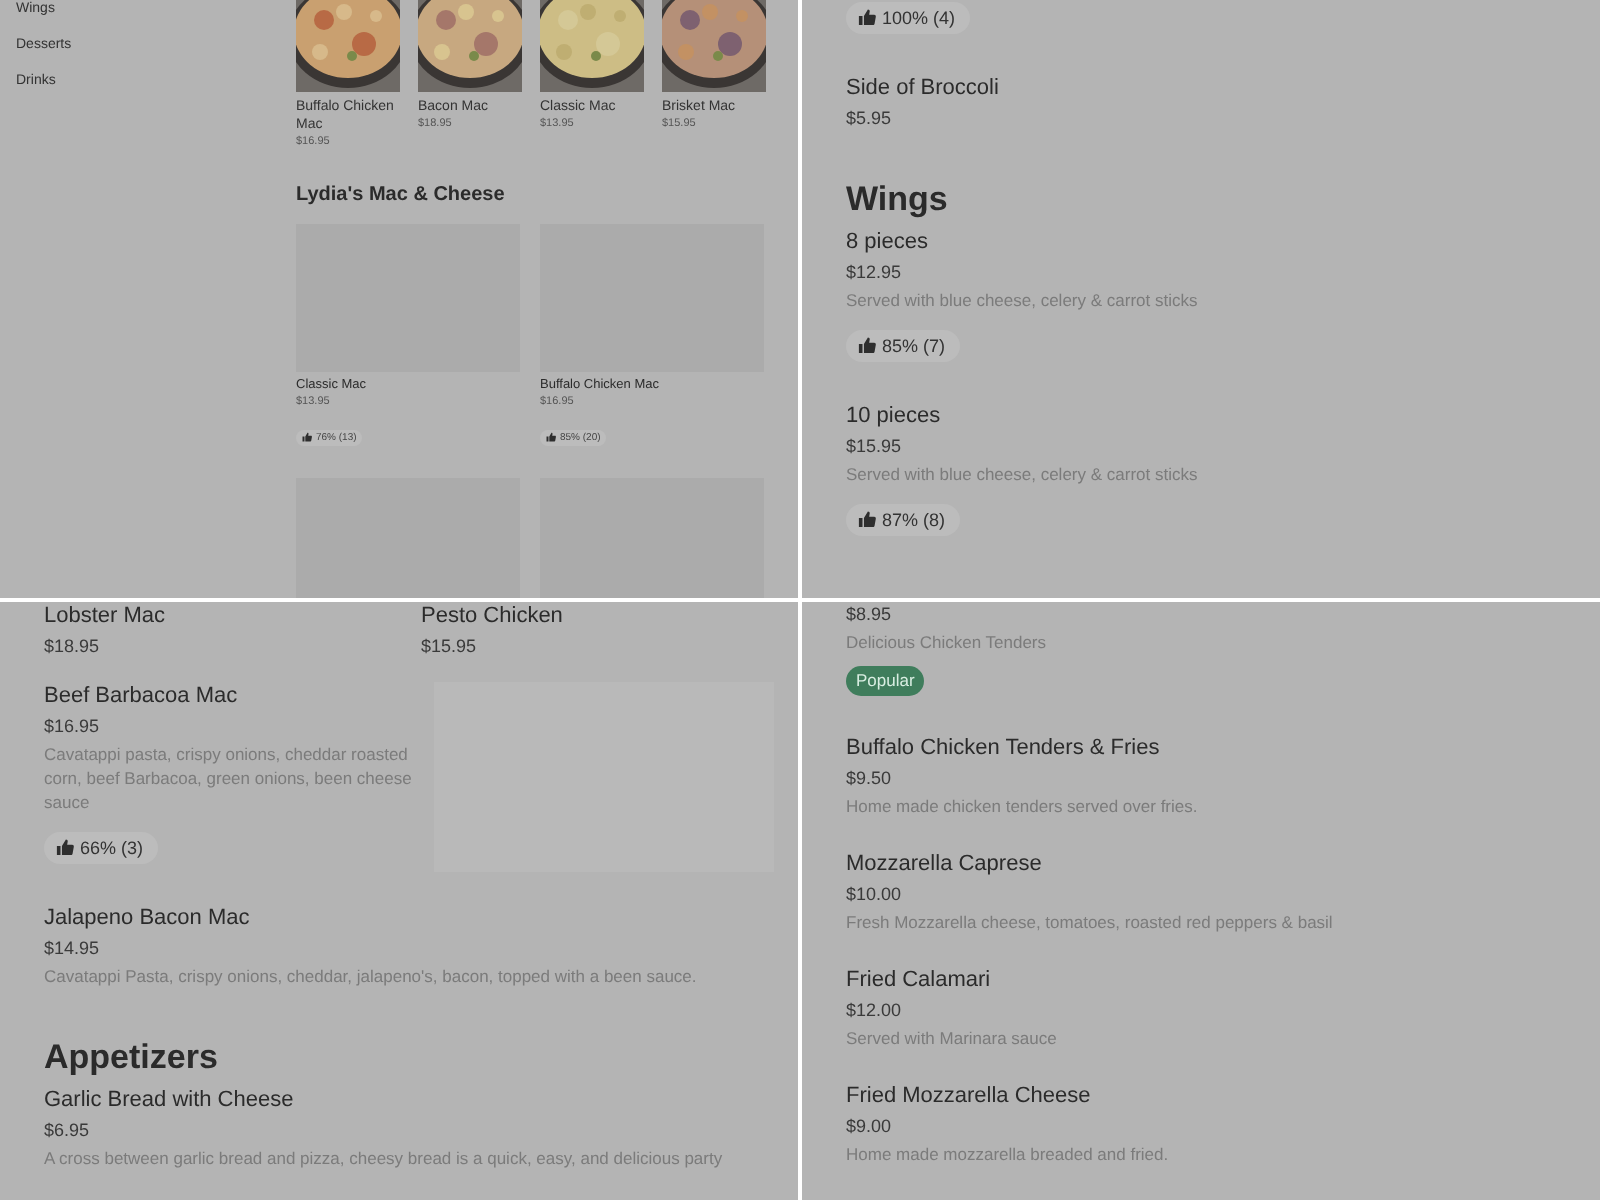 This screenshot has height=1200, width=1600. I want to click on item-price: $6.95, so click(67, 1130).